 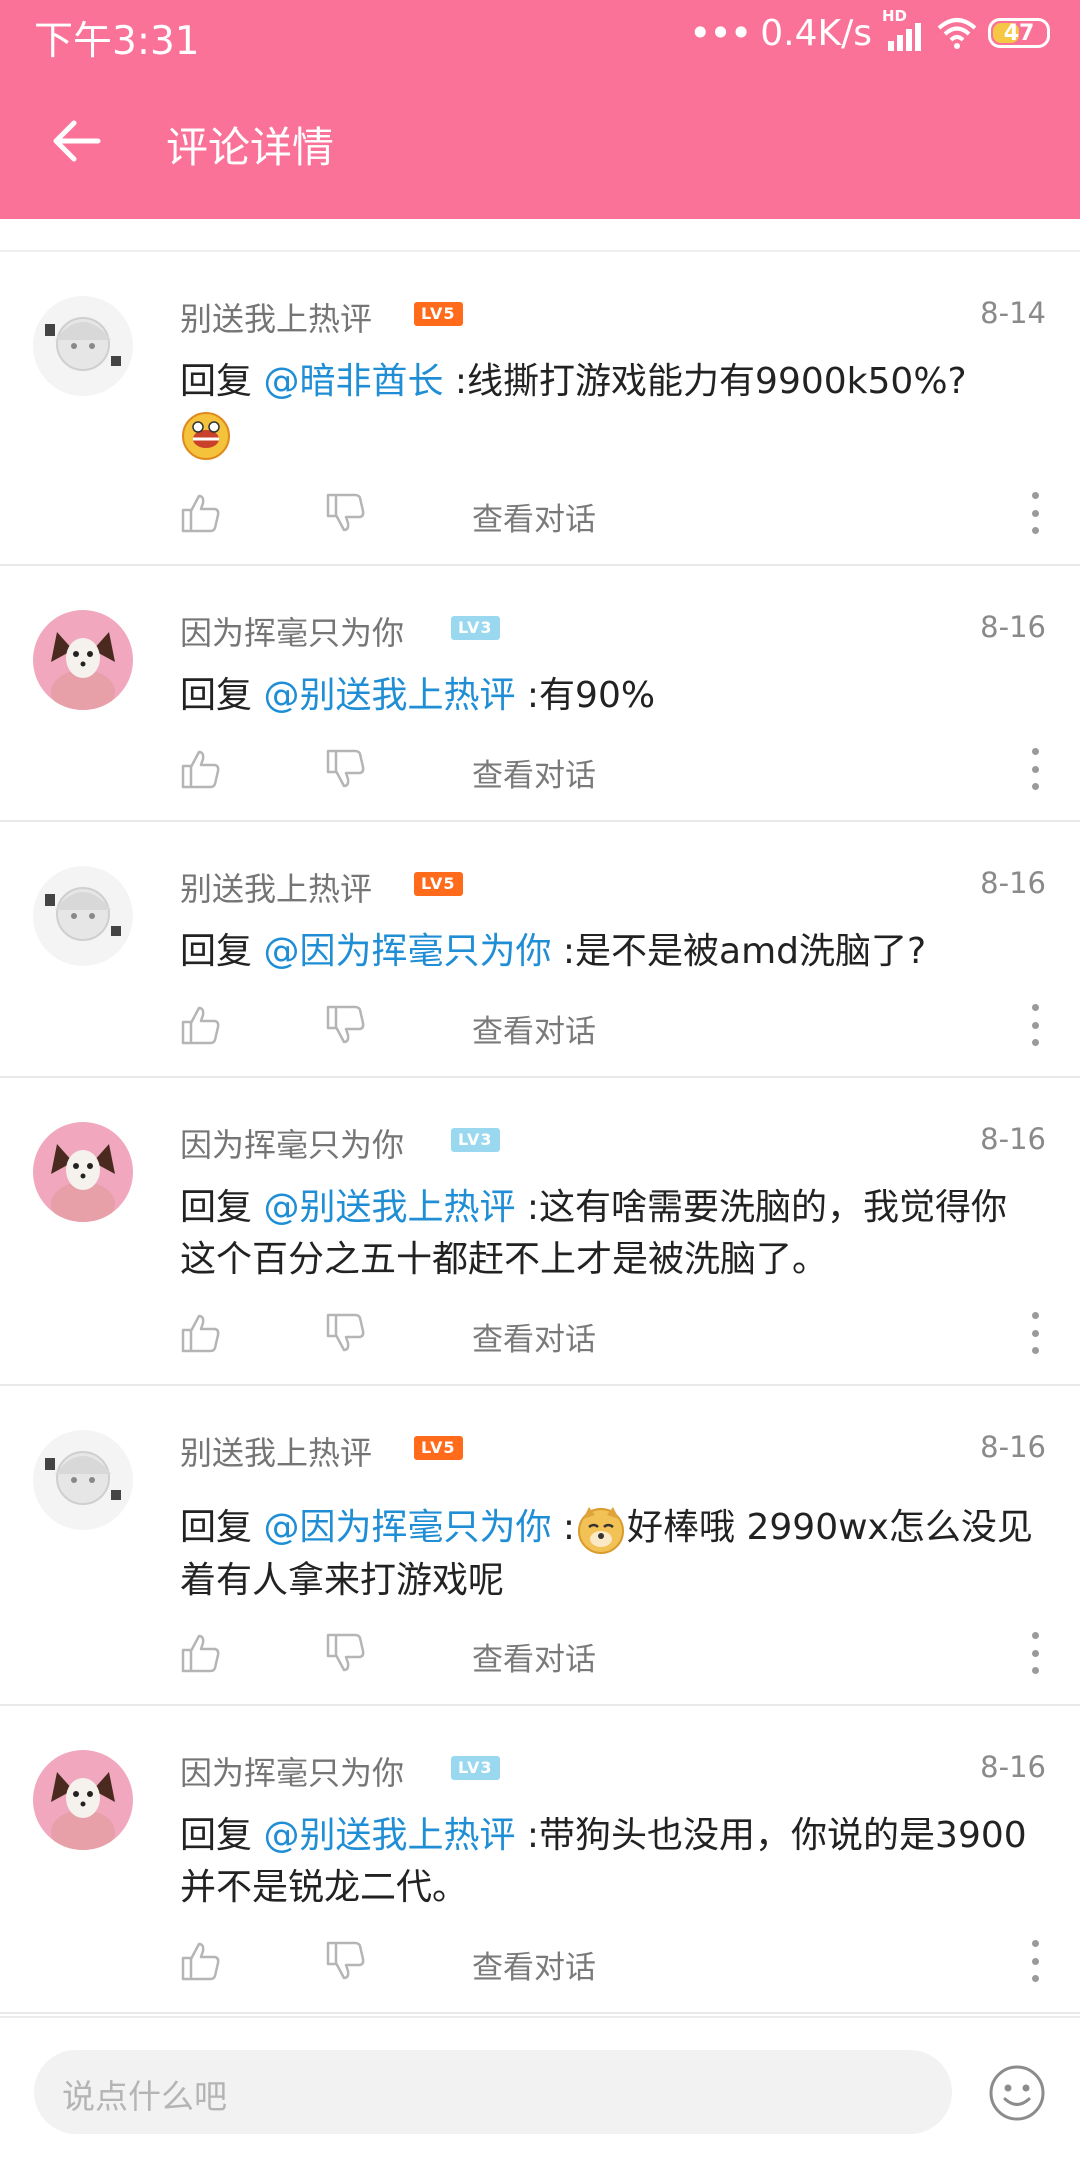 What do you see at coordinates (1013, 313) in the screenshot?
I see `comment-date: 8-14` at bounding box center [1013, 313].